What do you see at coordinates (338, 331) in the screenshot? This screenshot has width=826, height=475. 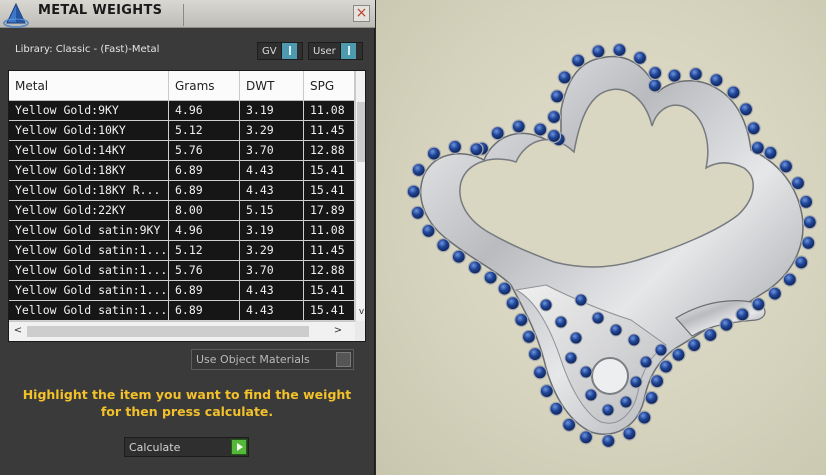 I see `scroll-right-arrow-icon: >` at bounding box center [338, 331].